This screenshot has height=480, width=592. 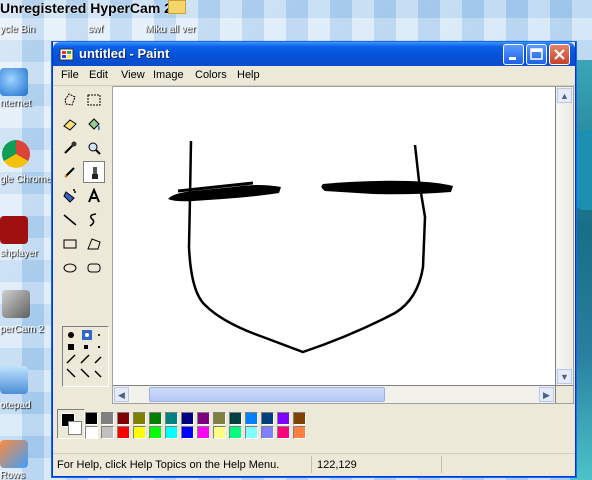 I want to click on select-tool, so click(x=94, y=100).